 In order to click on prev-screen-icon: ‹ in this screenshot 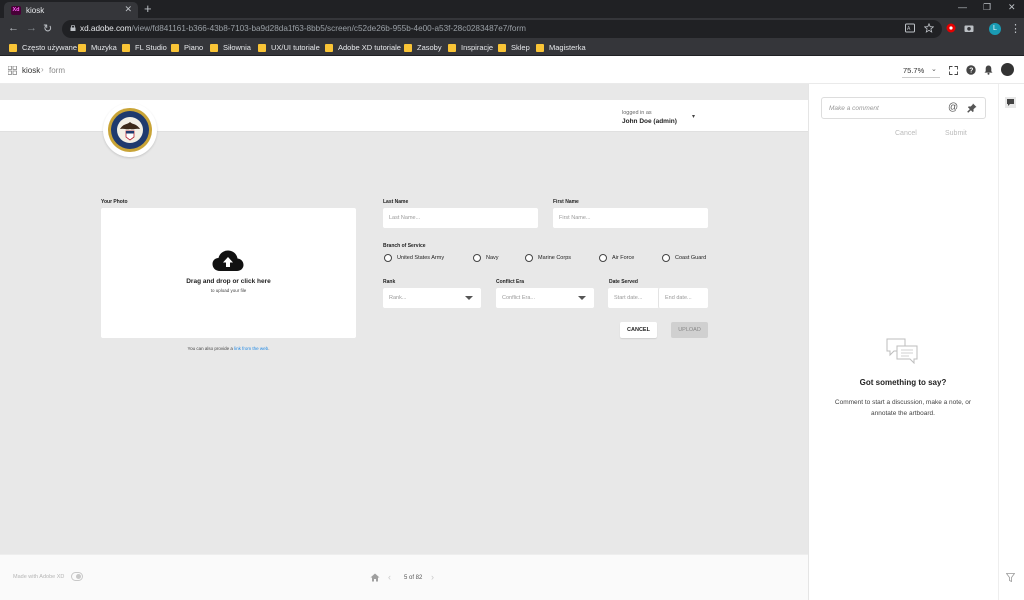, I will do `click(389, 577)`.